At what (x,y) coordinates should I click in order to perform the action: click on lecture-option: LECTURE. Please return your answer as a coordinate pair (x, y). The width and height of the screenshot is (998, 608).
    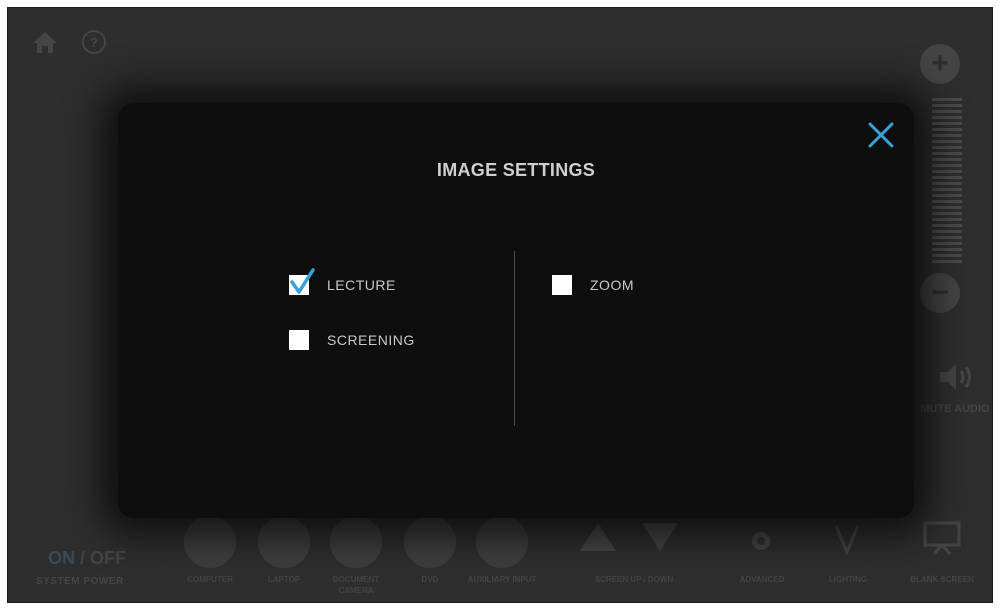
    Looking at the image, I should click on (342, 281).